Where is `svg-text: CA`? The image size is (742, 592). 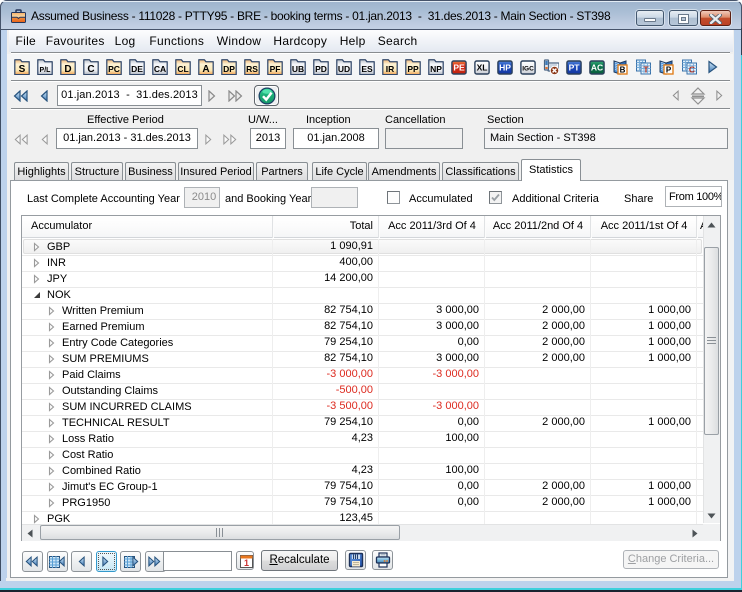
svg-text: CA is located at coordinates (160, 69).